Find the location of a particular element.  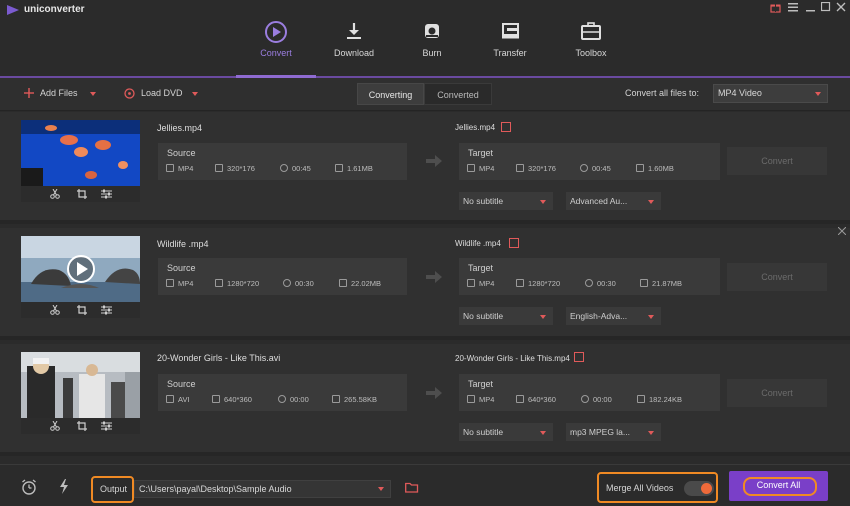

add-files-button: Add Files is located at coordinates (61, 94).